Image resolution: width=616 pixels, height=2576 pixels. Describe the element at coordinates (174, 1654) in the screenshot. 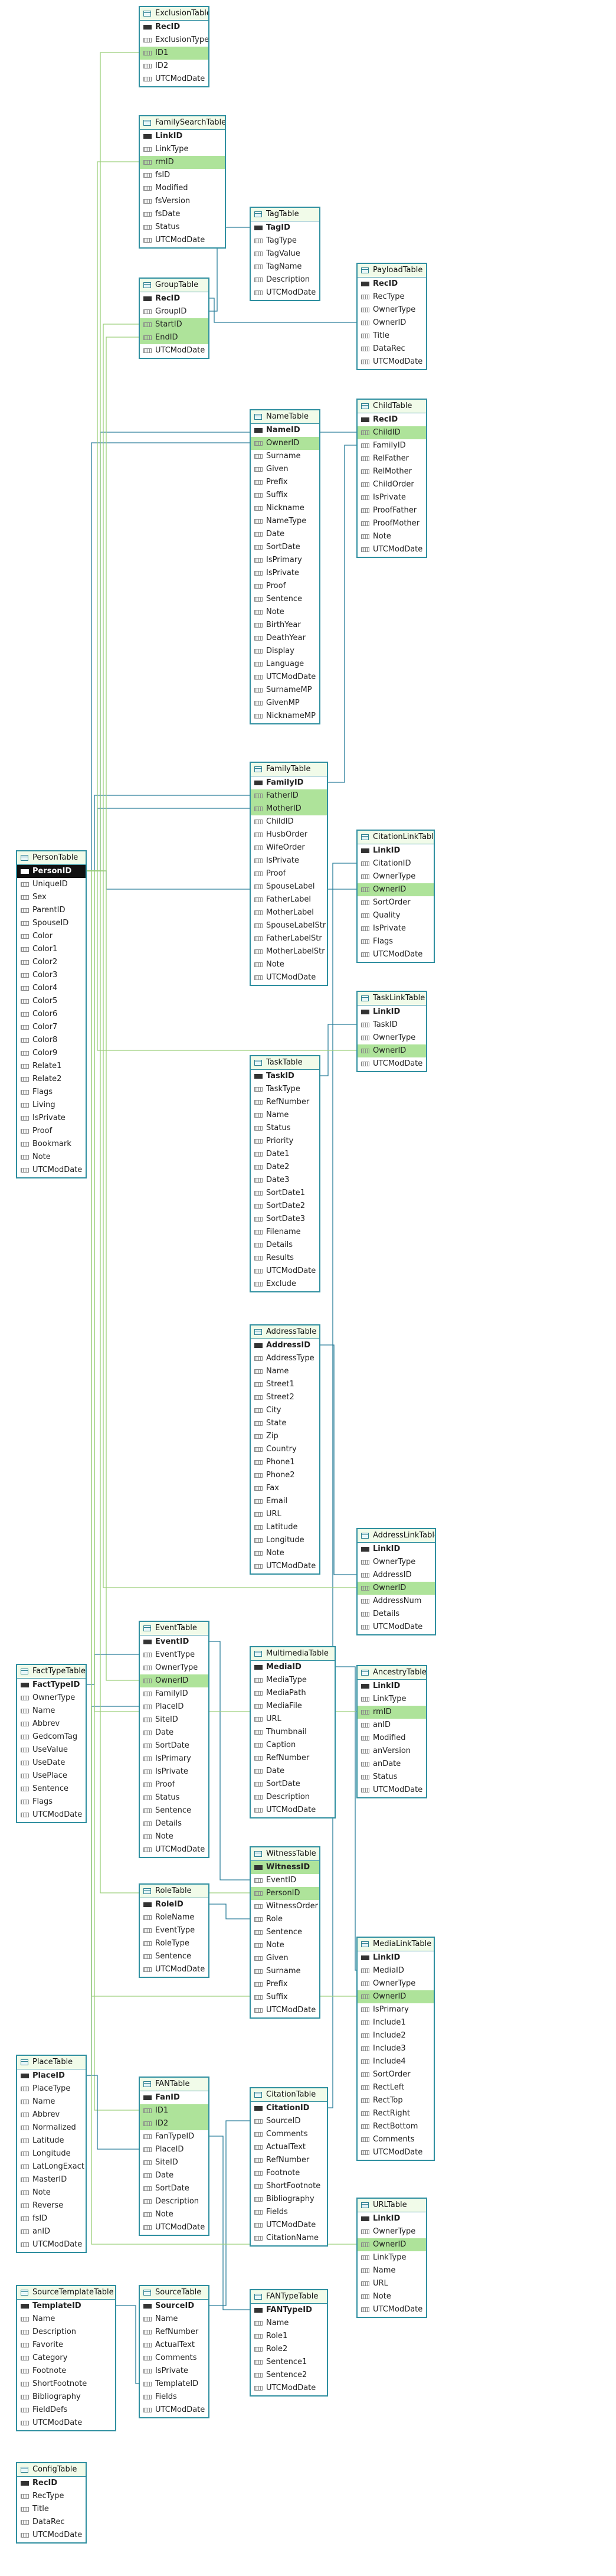

I see `field-row: EventType` at that location.